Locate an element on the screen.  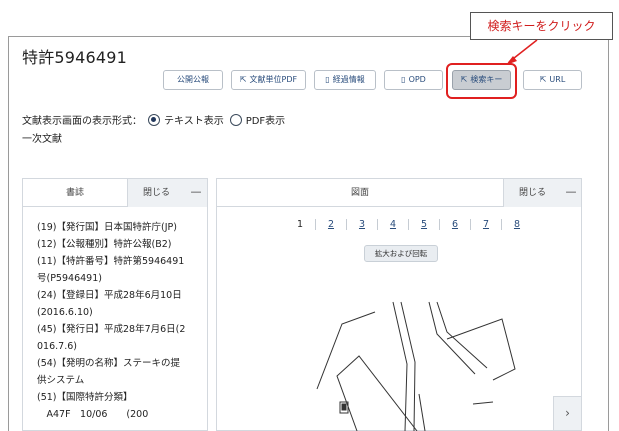
publication-button: 公開公報 is located at coordinates (193, 80).